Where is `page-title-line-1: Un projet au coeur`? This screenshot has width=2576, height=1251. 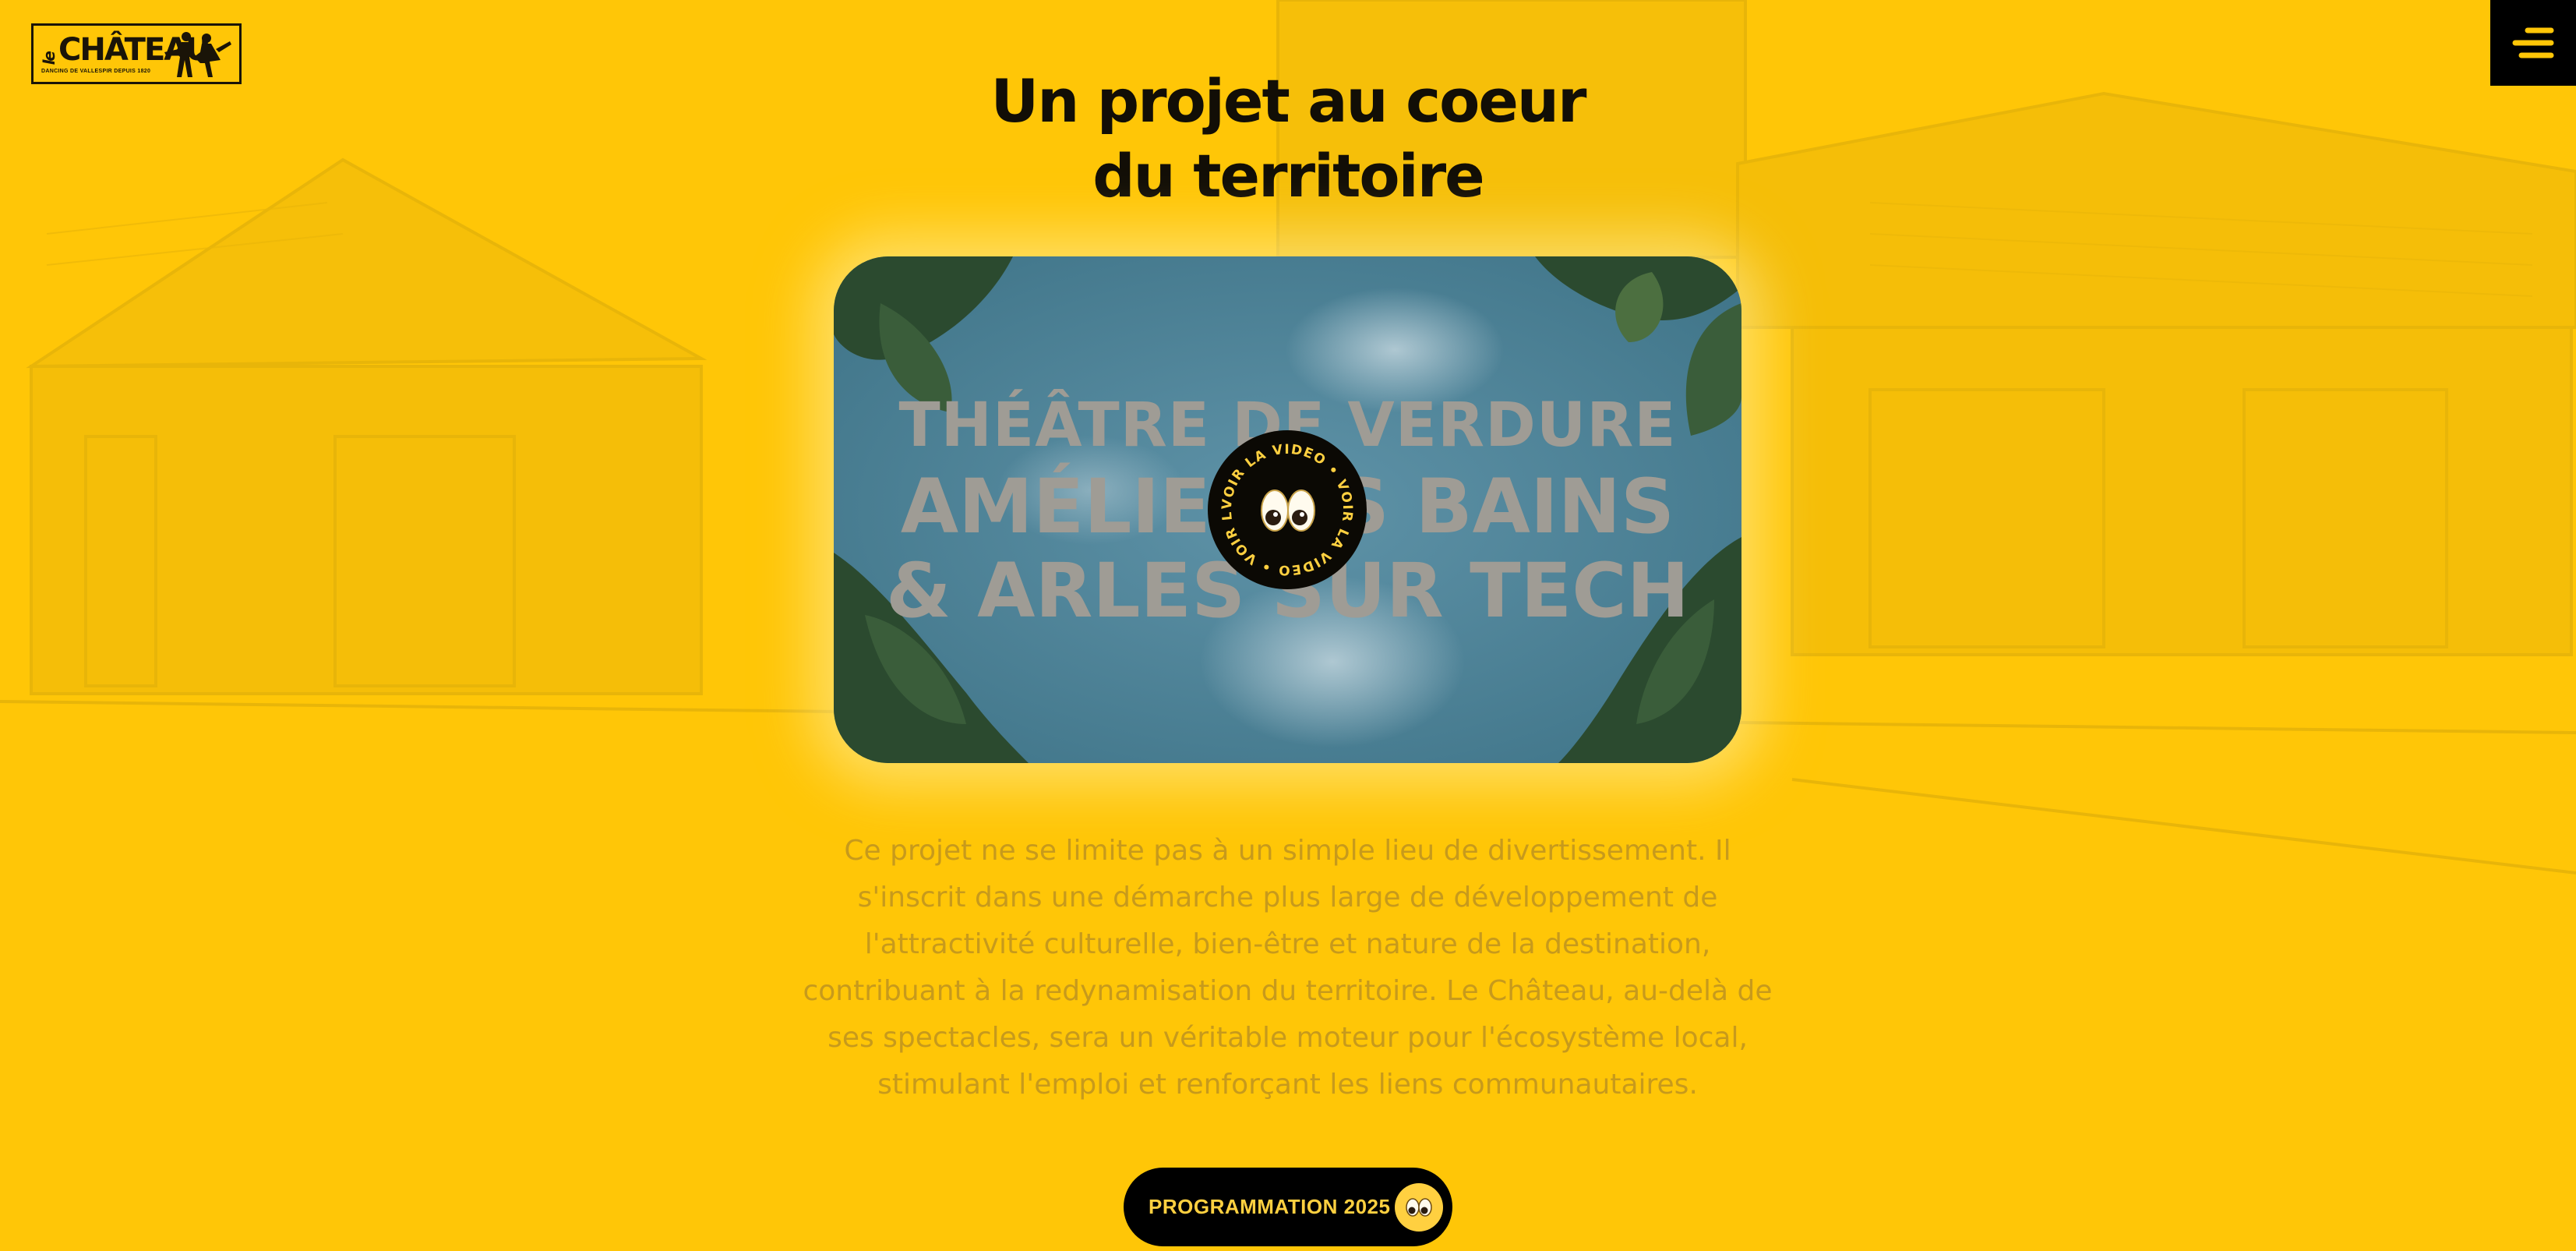
page-title-line-1: Un projet au coeur is located at coordinates (1288, 101).